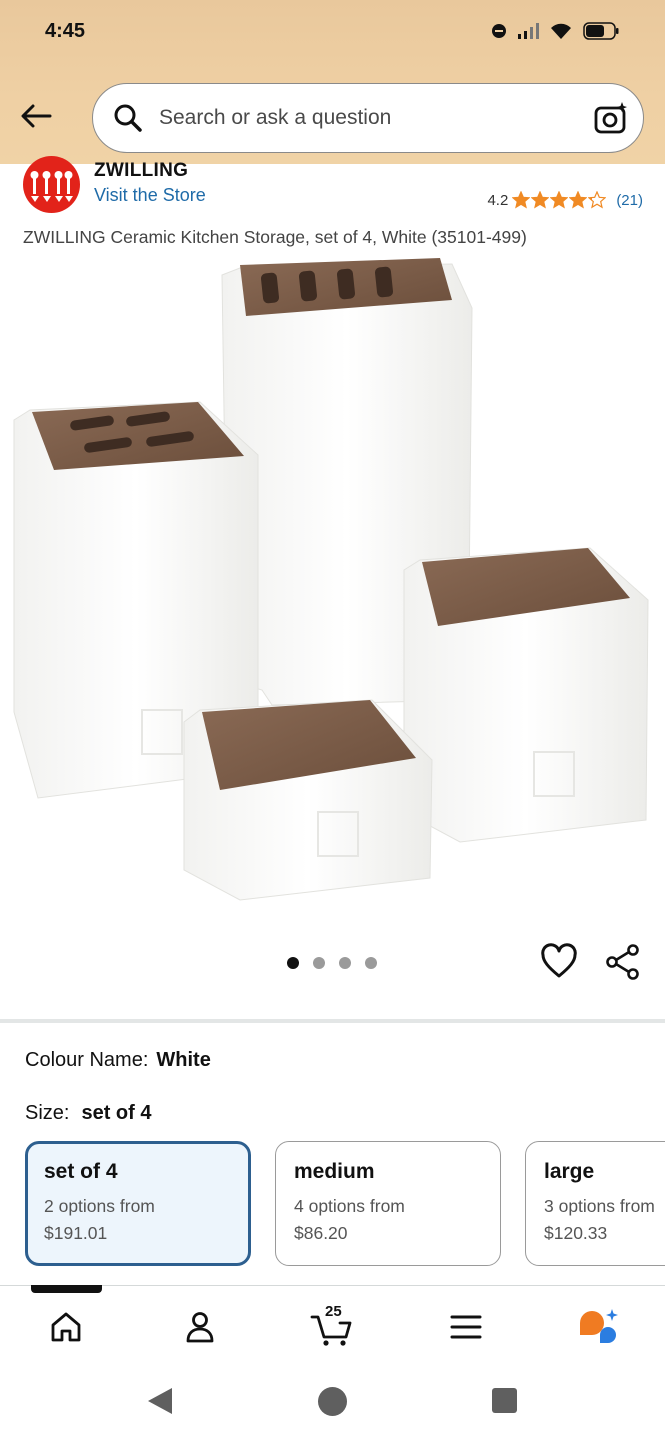 Image resolution: width=665 pixels, height=1440 pixels. I want to click on size-option-count: 4 options from, so click(349, 1206).